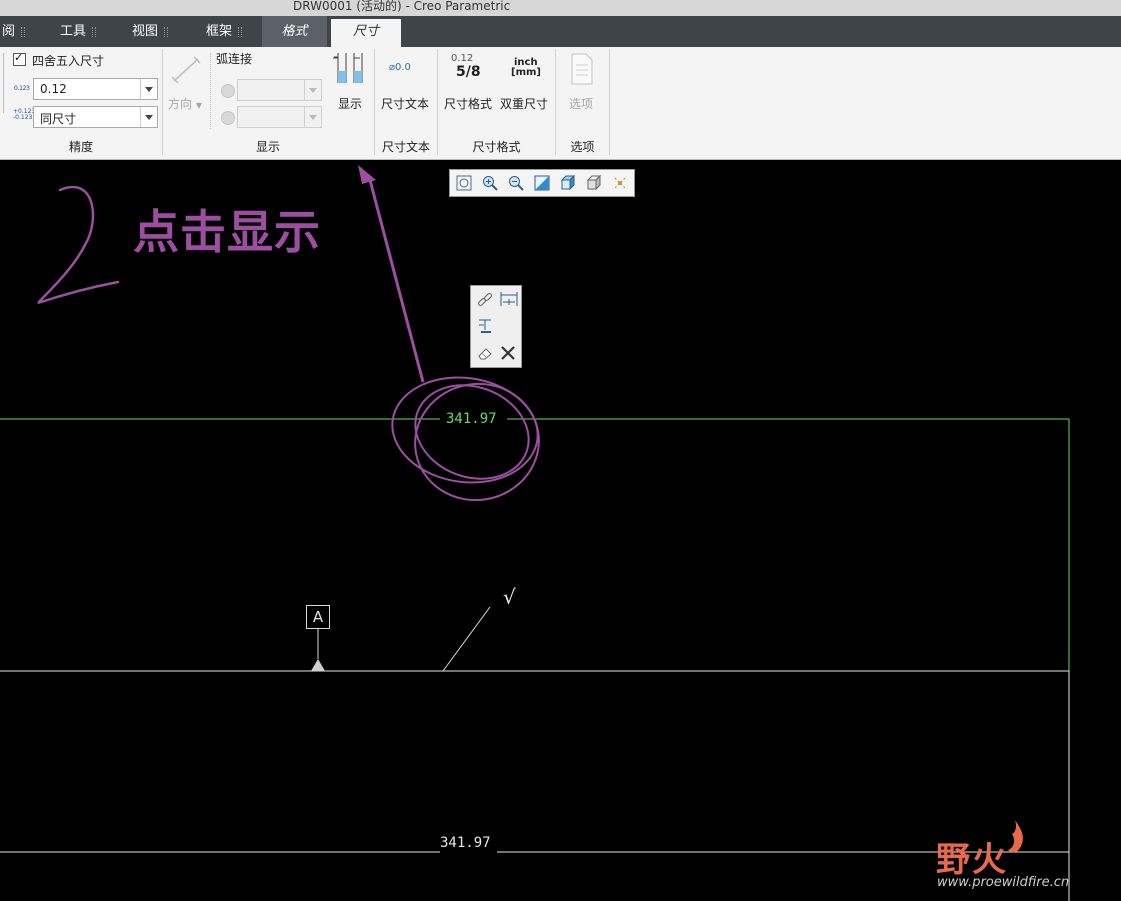 The image size is (1121, 901). Describe the element at coordinates (24, 114) in the screenshot. I see `tolerance-decimal-icon: +0.123 -0.123` at that location.